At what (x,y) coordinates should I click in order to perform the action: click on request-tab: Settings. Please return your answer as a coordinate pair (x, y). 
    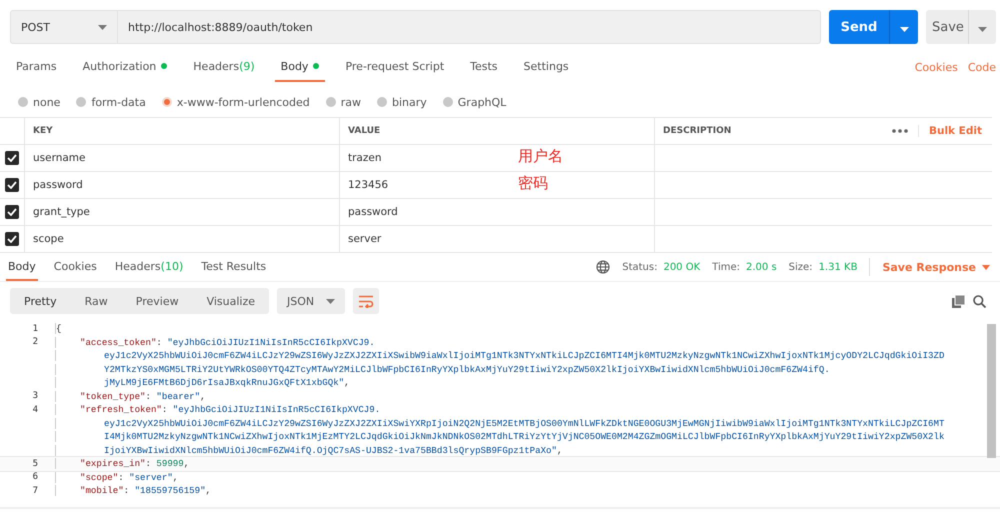
    Looking at the image, I should click on (546, 67).